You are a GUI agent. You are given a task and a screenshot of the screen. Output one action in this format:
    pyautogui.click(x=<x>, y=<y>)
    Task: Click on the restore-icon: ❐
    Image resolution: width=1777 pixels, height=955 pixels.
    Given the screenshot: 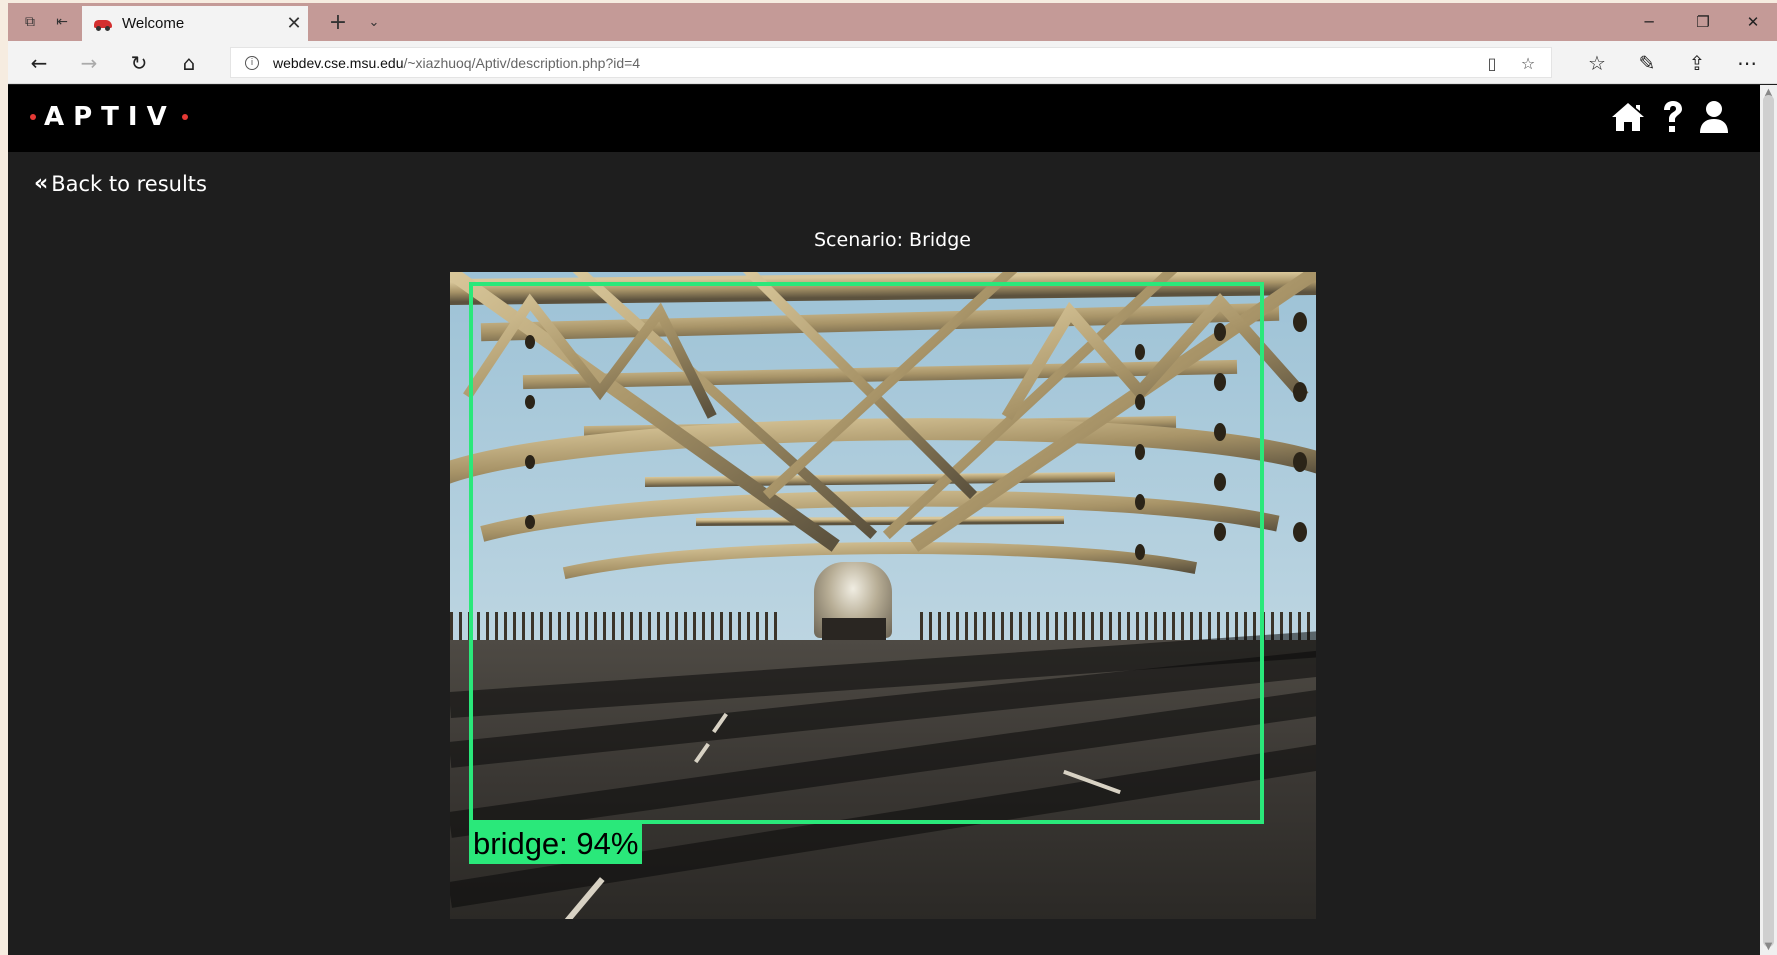 What is the action you would take?
    pyautogui.click(x=1703, y=22)
    